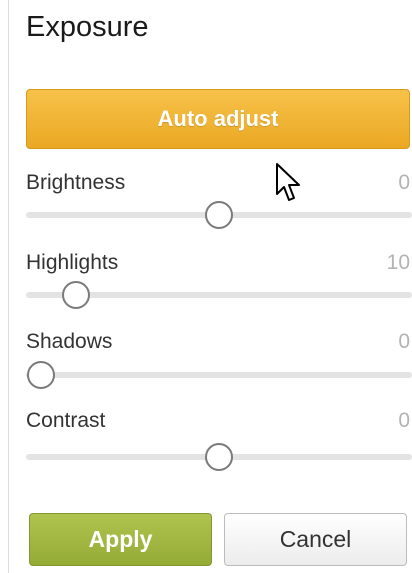 Image resolution: width=412 pixels, height=573 pixels. I want to click on cancel-button: Cancel, so click(315, 539).